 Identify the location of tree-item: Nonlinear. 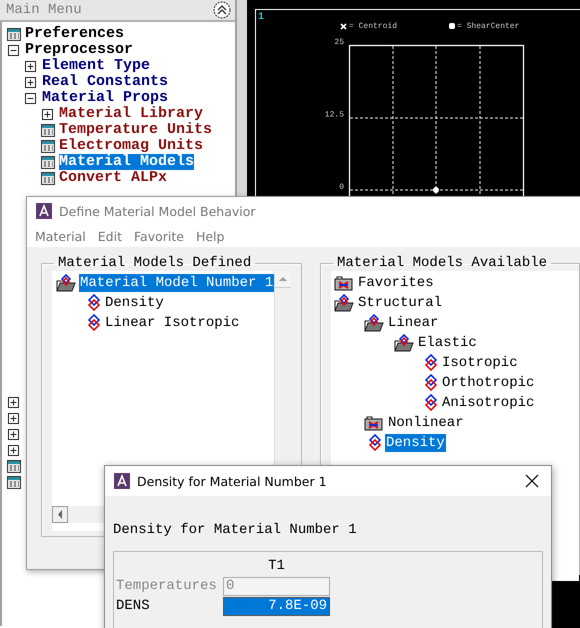
(426, 423).